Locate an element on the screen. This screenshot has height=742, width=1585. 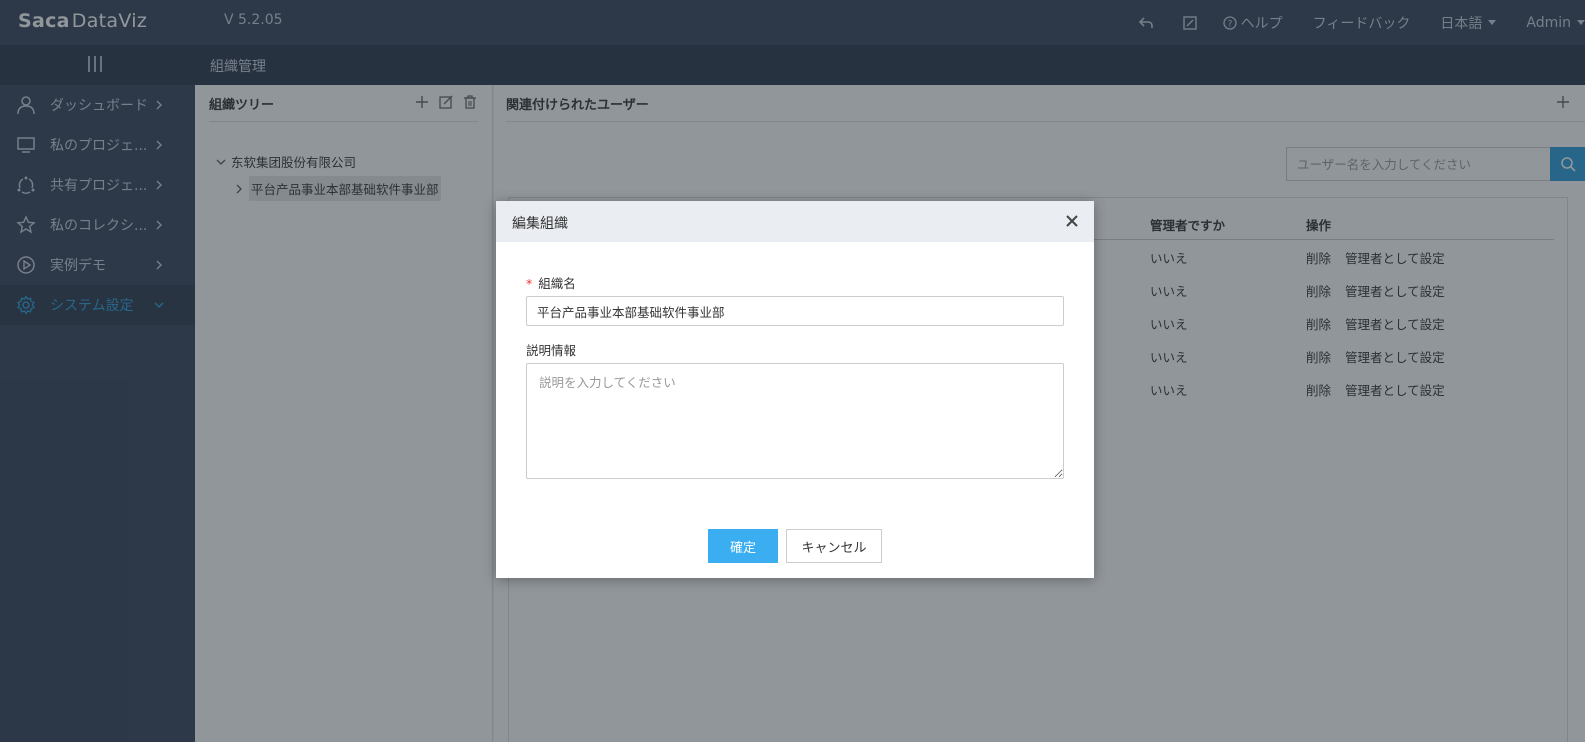
required-mark: * is located at coordinates (529, 283).